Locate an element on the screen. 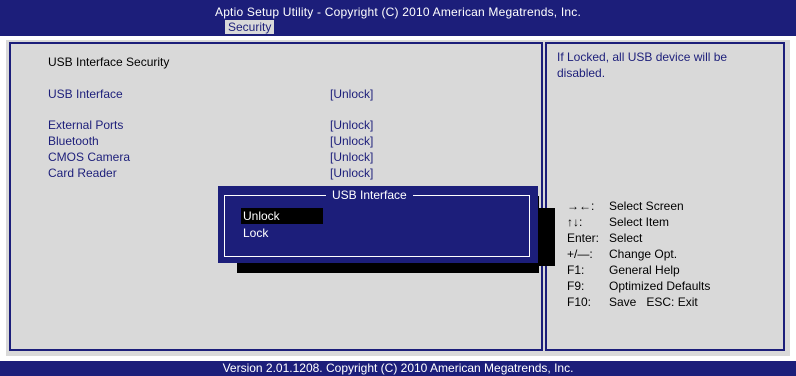 The height and width of the screenshot is (376, 796). setting-label-cmos-camera: CMOS Camera is located at coordinates (89, 157).